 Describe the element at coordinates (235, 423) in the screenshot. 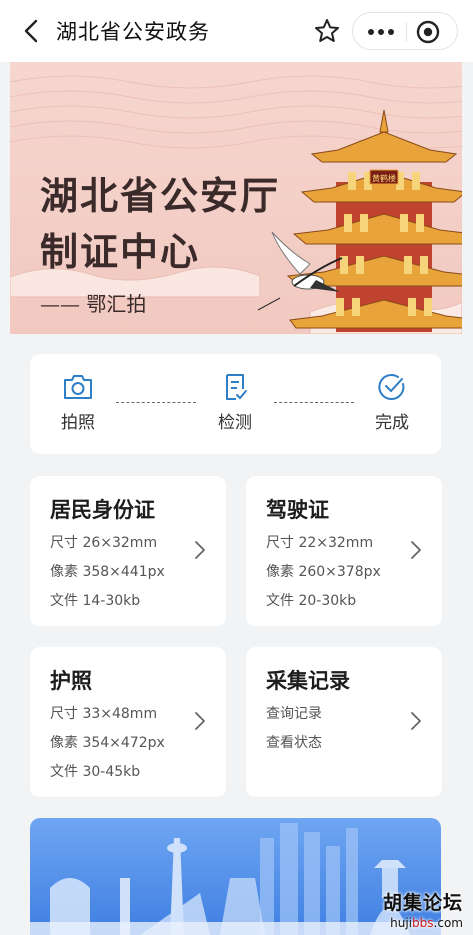

I see `step-label-check: 检测` at that location.